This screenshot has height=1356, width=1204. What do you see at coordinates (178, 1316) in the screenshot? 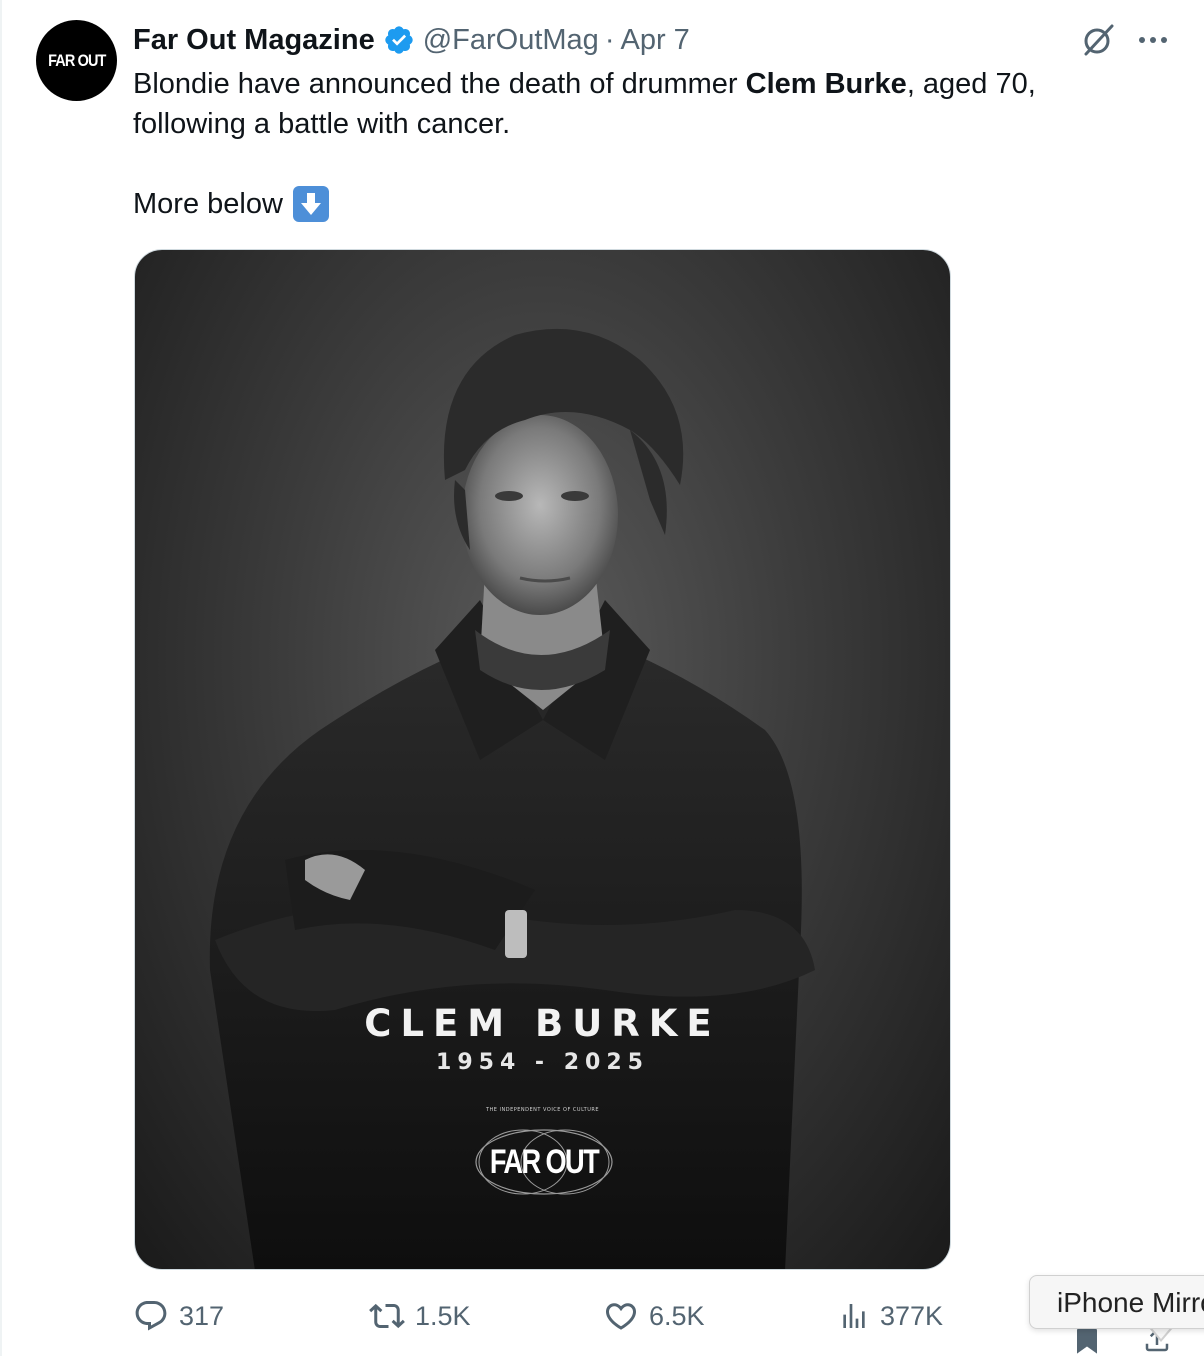
I see `reply-button: 317` at bounding box center [178, 1316].